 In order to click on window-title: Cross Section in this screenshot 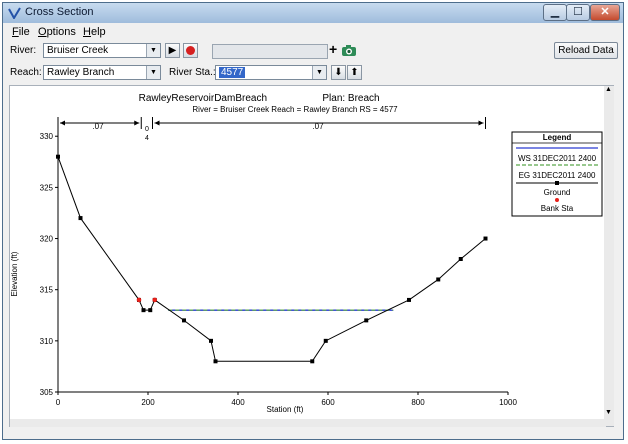, I will do `click(59, 12)`.